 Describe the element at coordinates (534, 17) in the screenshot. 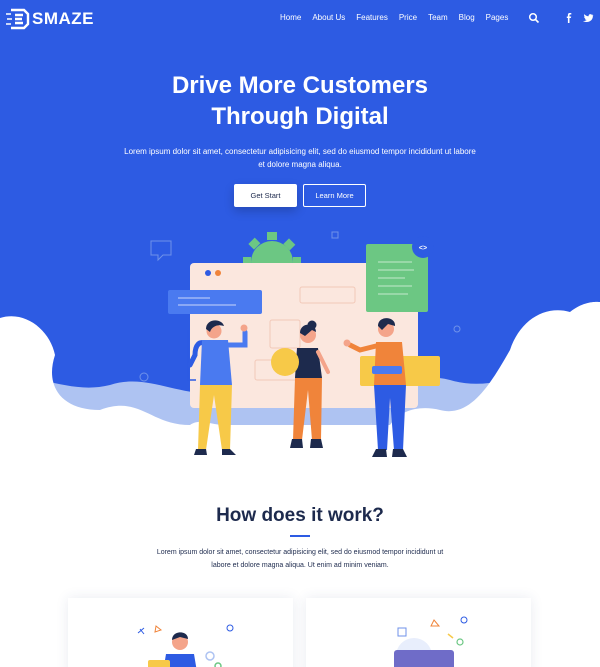

I see `search-icon` at that location.